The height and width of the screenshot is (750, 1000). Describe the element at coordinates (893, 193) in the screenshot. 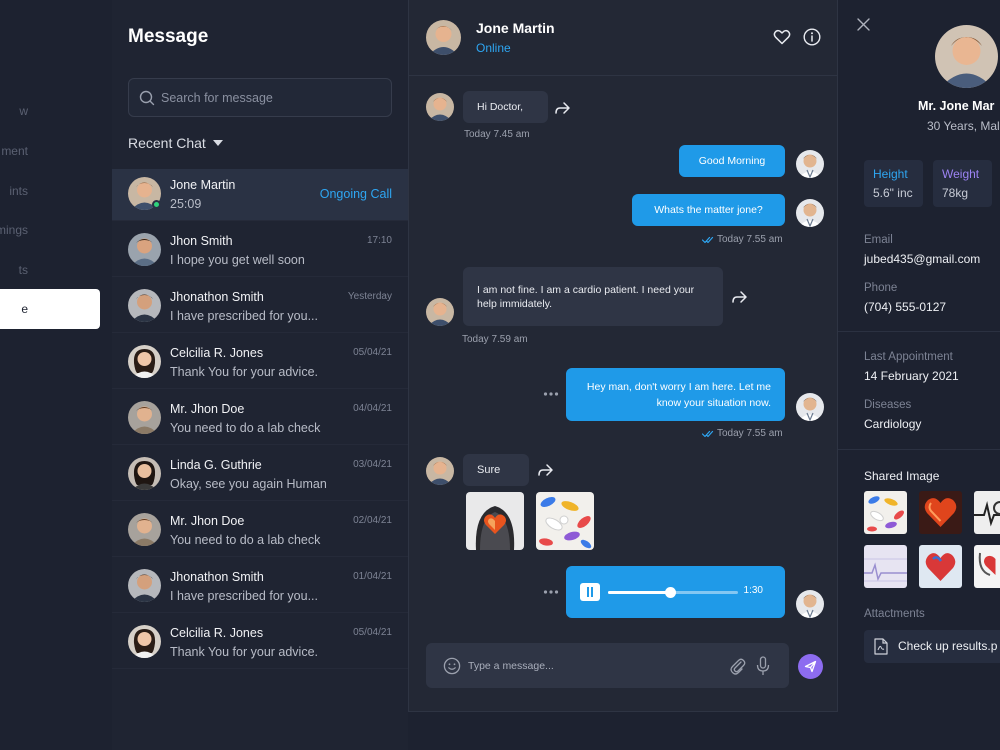

I see `height-value: 5.6" inc` at that location.